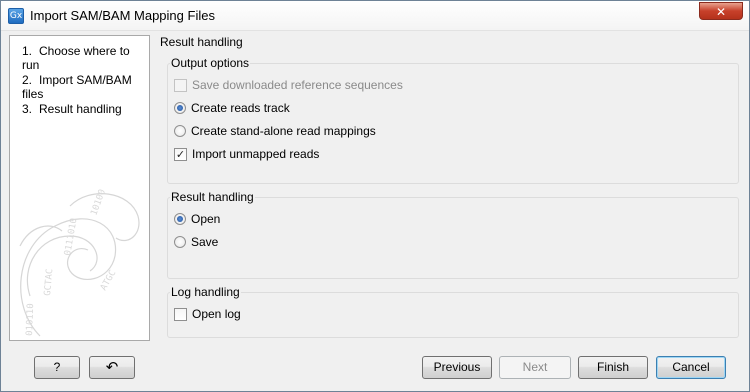 This screenshot has height=392, width=750. What do you see at coordinates (256, 154) in the screenshot?
I see `option-label: Import unmapped reads` at bounding box center [256, 154].